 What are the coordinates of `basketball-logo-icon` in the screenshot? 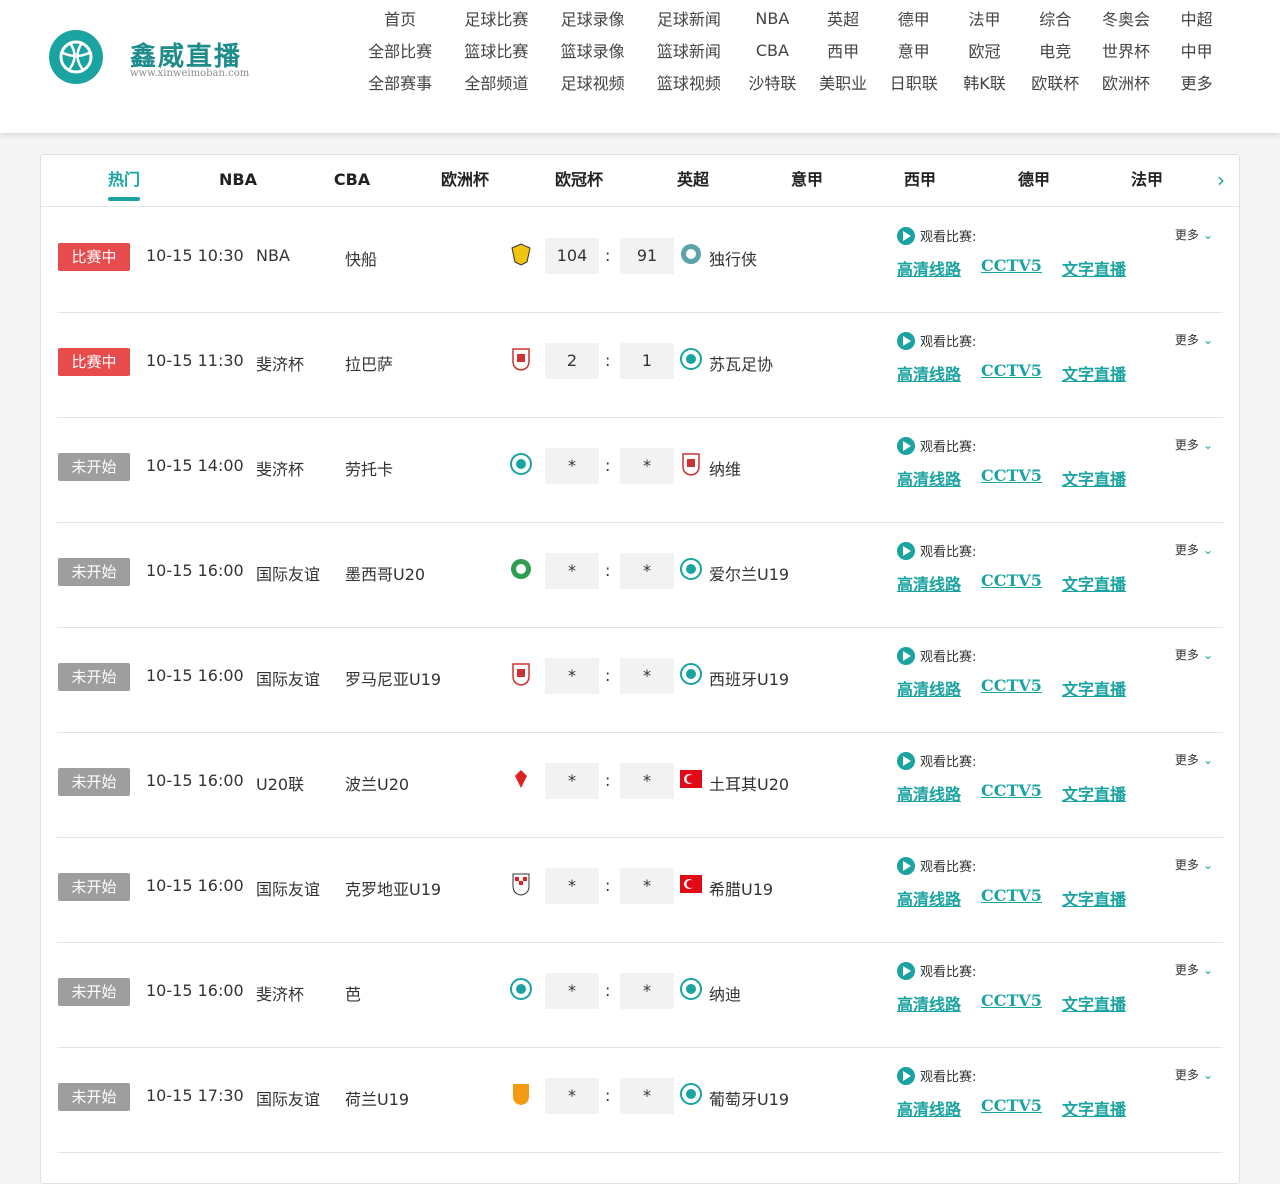 It's located at (76, 57).